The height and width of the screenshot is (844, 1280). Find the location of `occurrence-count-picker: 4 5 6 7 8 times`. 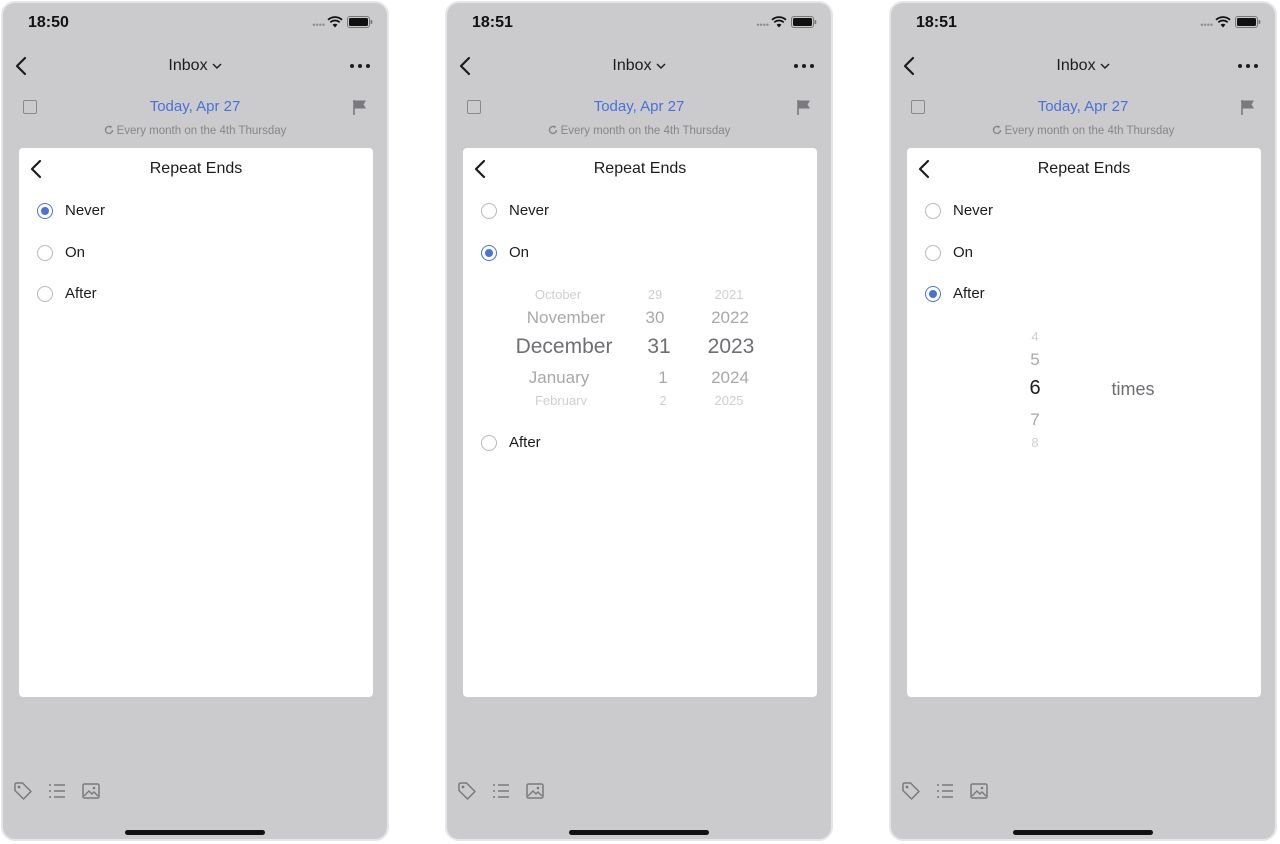

occurrence-count-picker: 4 5 6 7 8 times is located at coordinates (1084, 388).